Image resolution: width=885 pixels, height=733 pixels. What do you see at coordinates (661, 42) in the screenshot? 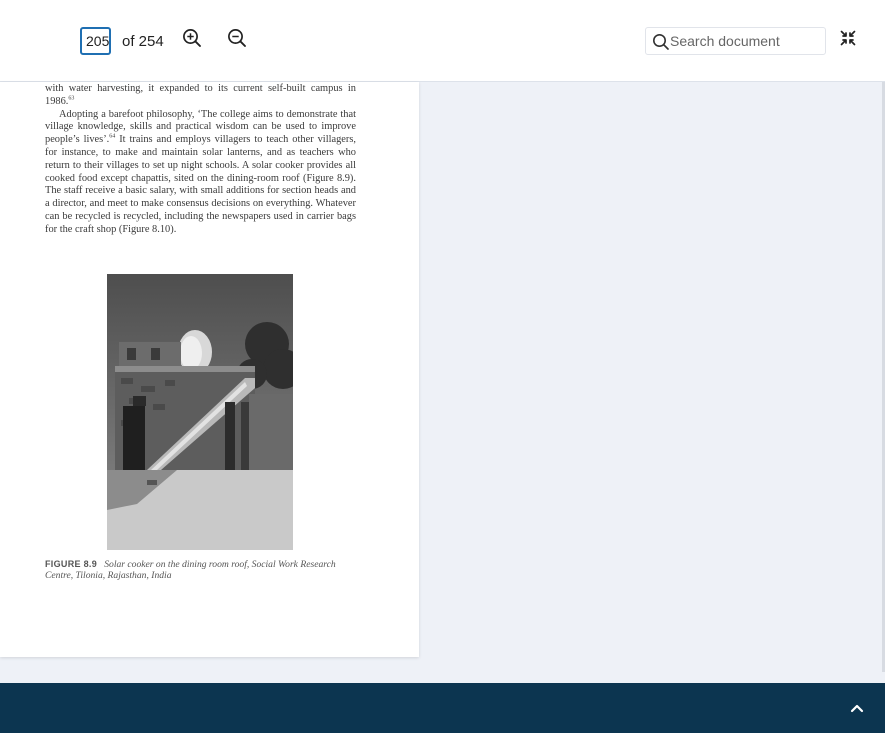
I see `search-icon` at bounding box center [661, 42].